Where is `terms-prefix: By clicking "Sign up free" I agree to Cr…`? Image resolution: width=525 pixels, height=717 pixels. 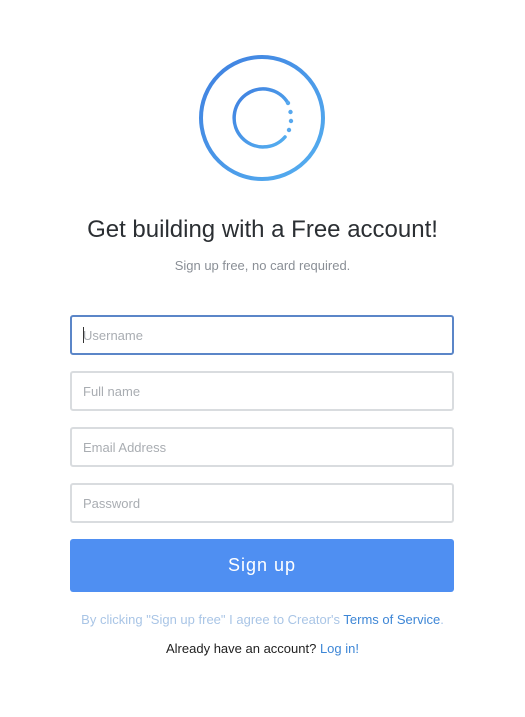 terms-prefix: By clicking "Sign up free" I agree to Cr… is located at coordinates (212, 619).